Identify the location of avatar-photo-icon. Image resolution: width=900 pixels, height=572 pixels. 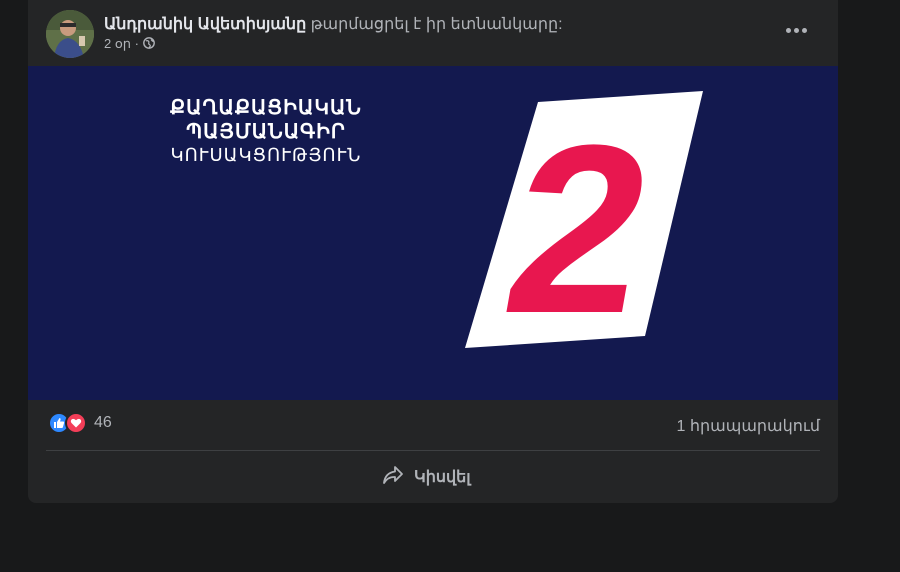
(70, 34).